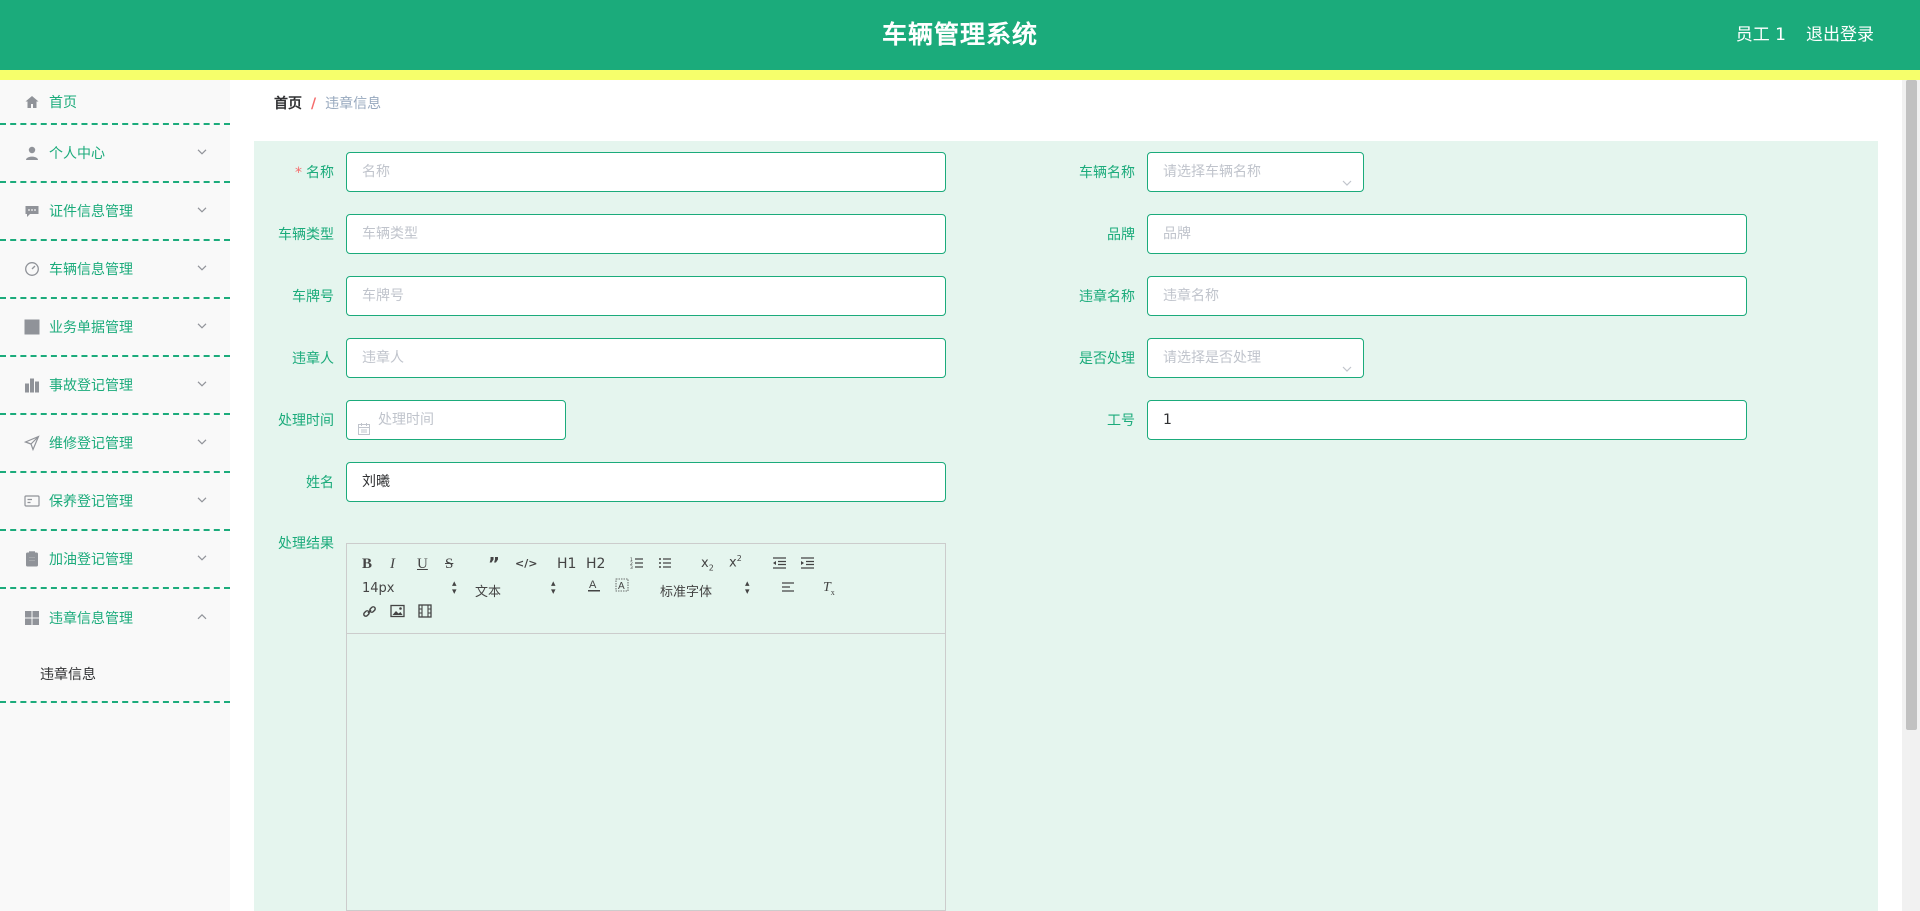 The height and width of the screenshot is (911, 1920). What do you see at coordinates (306, 421) in the screenshot?
I see `handle-time-label: 处理时间` at bounding box center [306, 421].